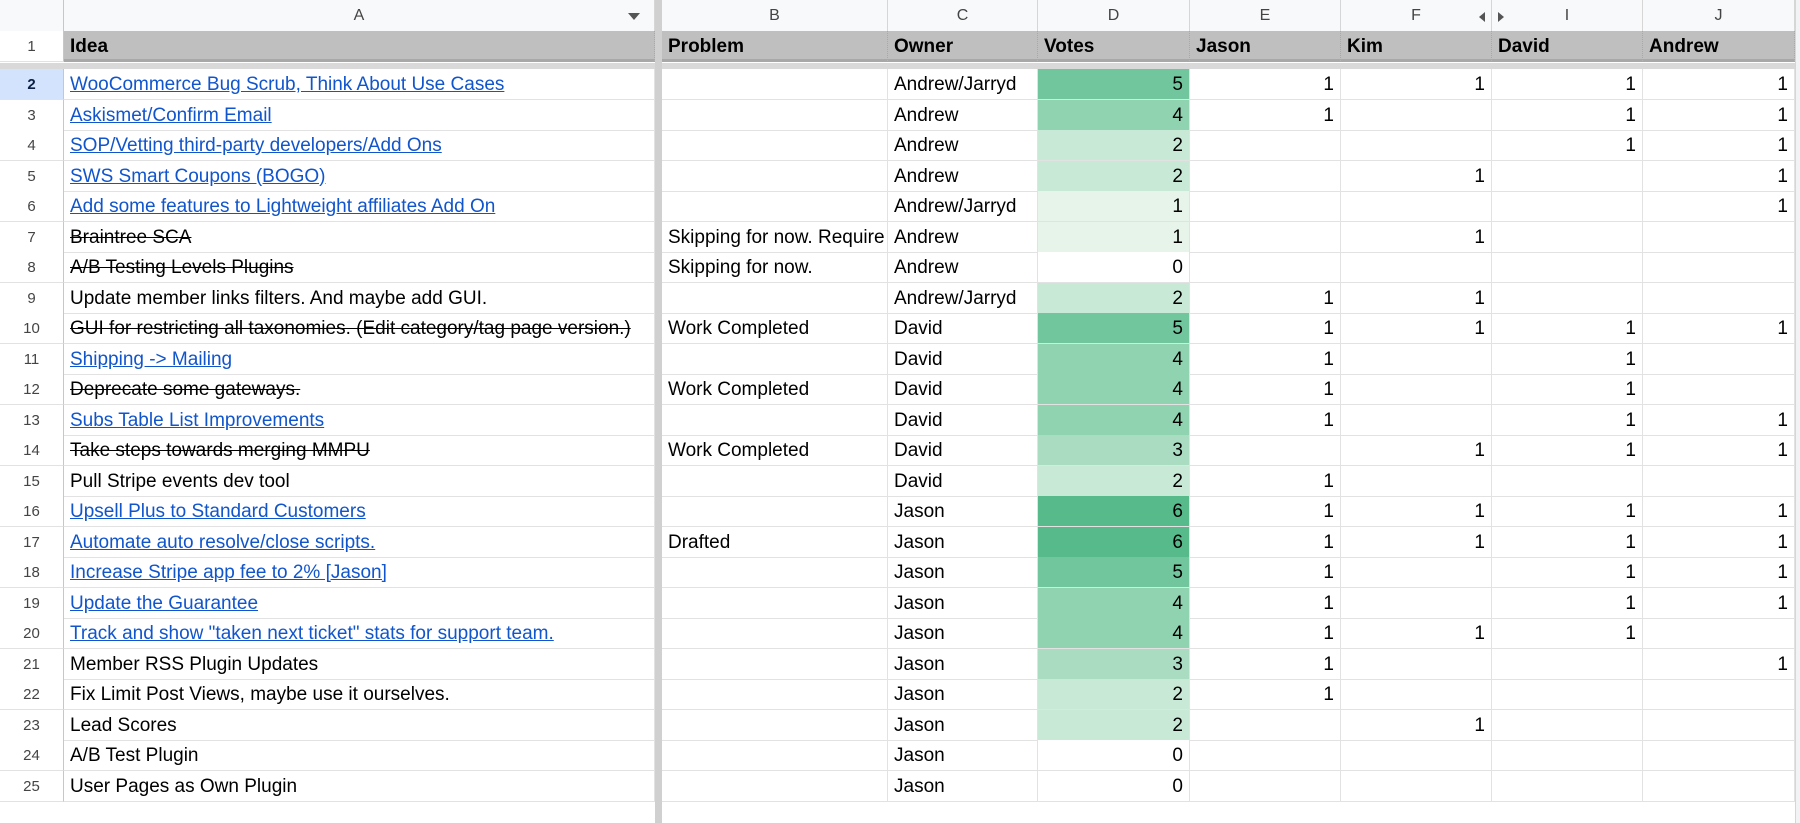  What do you see at coordinates (775, 267) in the screenshot?
I see `problem-cell: Skipping for now.` at bounding box center [775, 267].